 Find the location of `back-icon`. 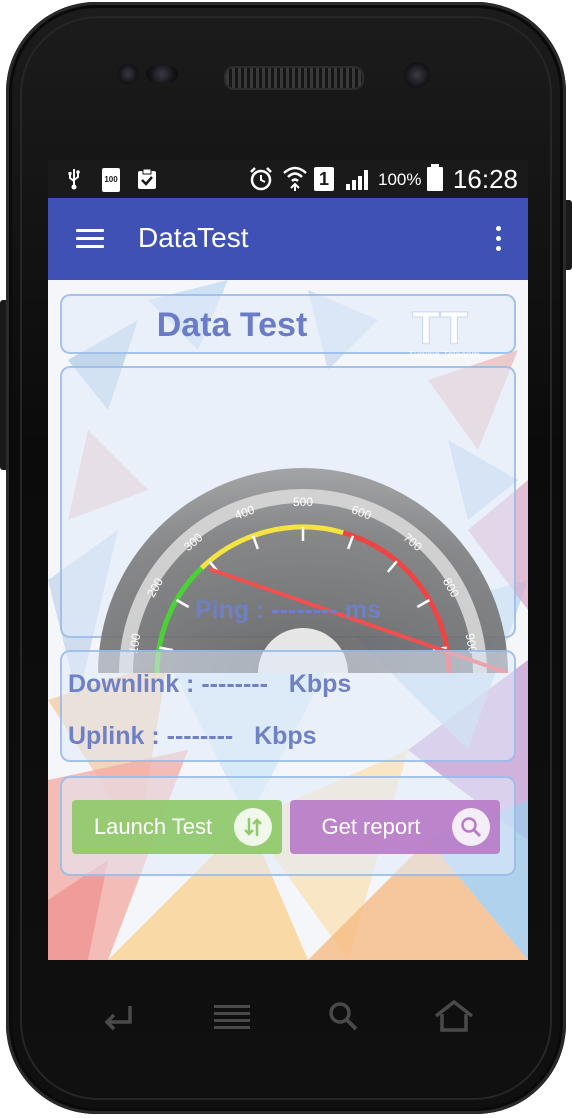

back-icon is located at coordinates (119, 1016).